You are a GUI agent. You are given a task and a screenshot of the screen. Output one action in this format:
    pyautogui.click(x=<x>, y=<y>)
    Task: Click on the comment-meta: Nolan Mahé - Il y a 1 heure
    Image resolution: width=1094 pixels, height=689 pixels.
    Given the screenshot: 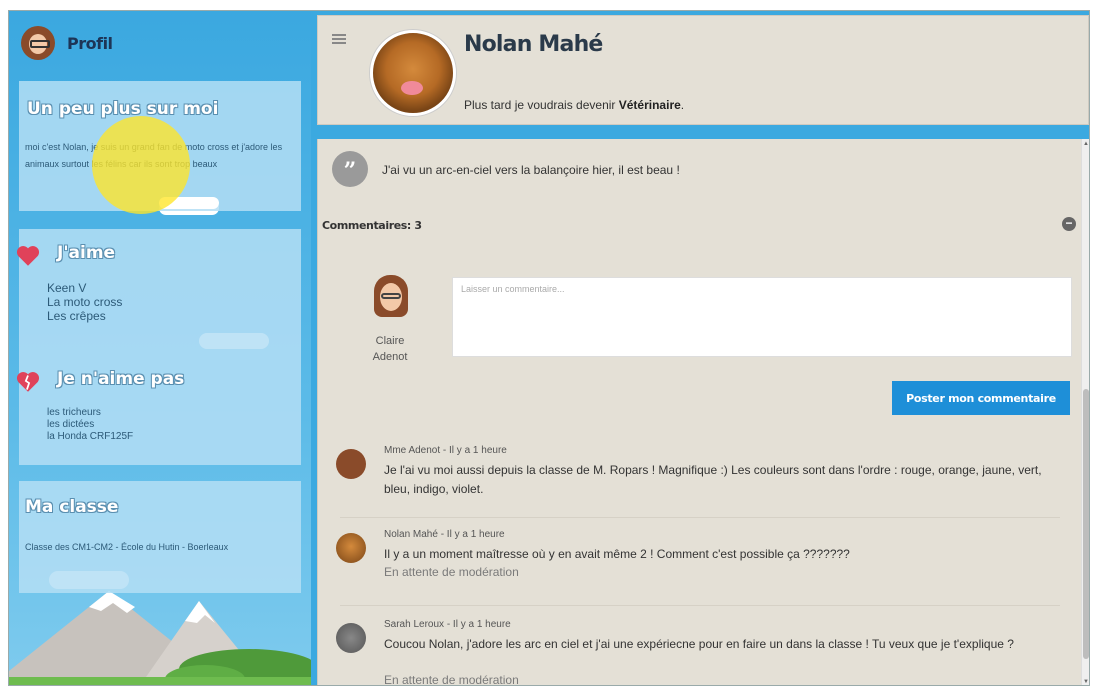 What is the action you would take?
    pyautogui.click(x=444, y=534)
    